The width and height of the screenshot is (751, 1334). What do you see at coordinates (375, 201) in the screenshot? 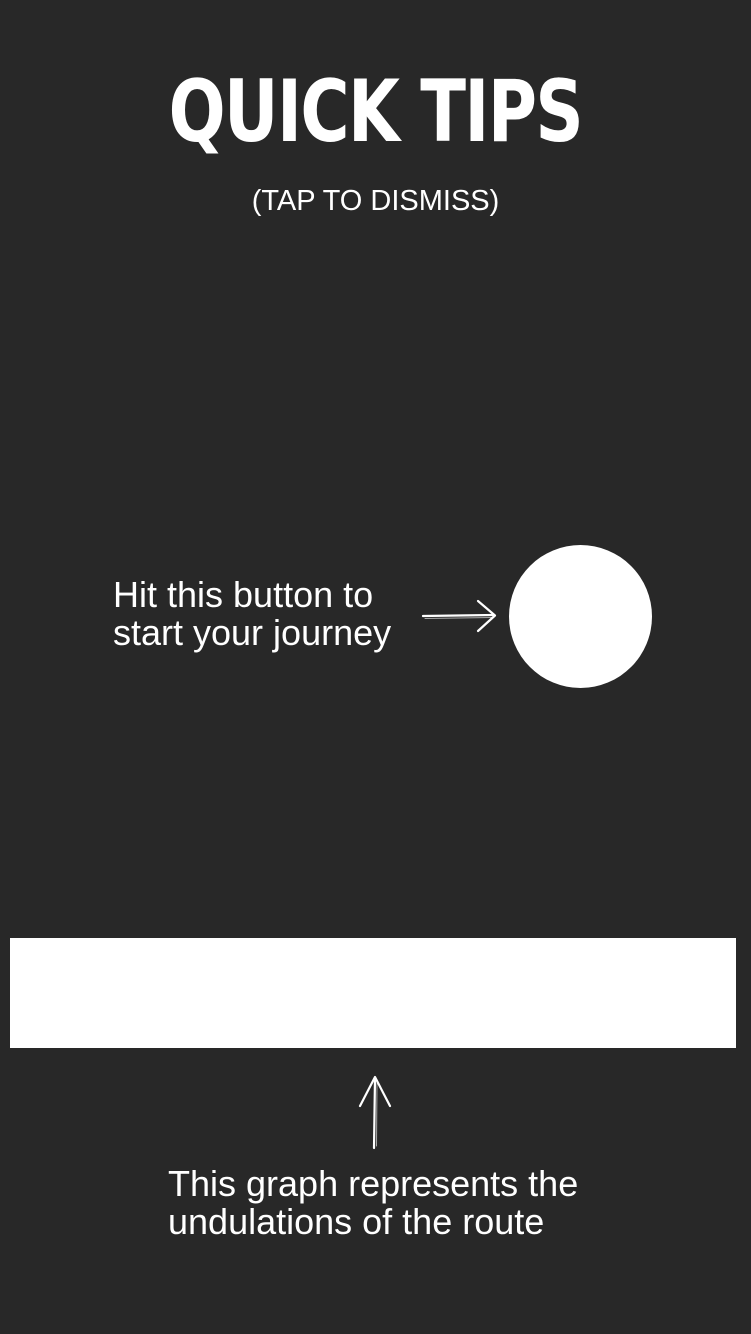
I see `dismiss-hint: (TAP TO DISMISS)` at bounding box center [375, 201].